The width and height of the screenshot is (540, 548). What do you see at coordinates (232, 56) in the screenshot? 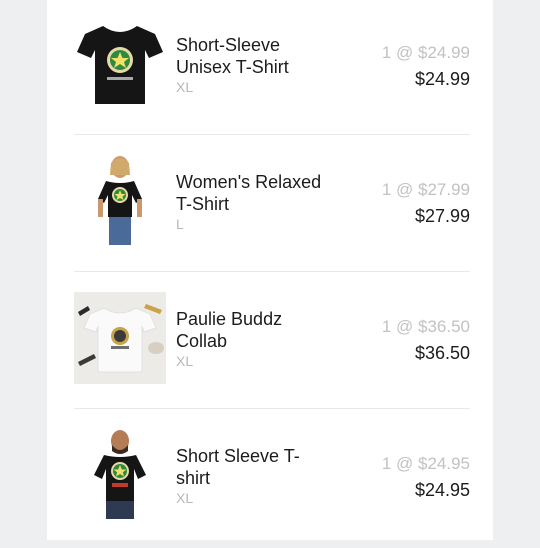
I see `product-name-text: Short-Sleeve Unisex T-Shirt` at bounding box center [232, 56].